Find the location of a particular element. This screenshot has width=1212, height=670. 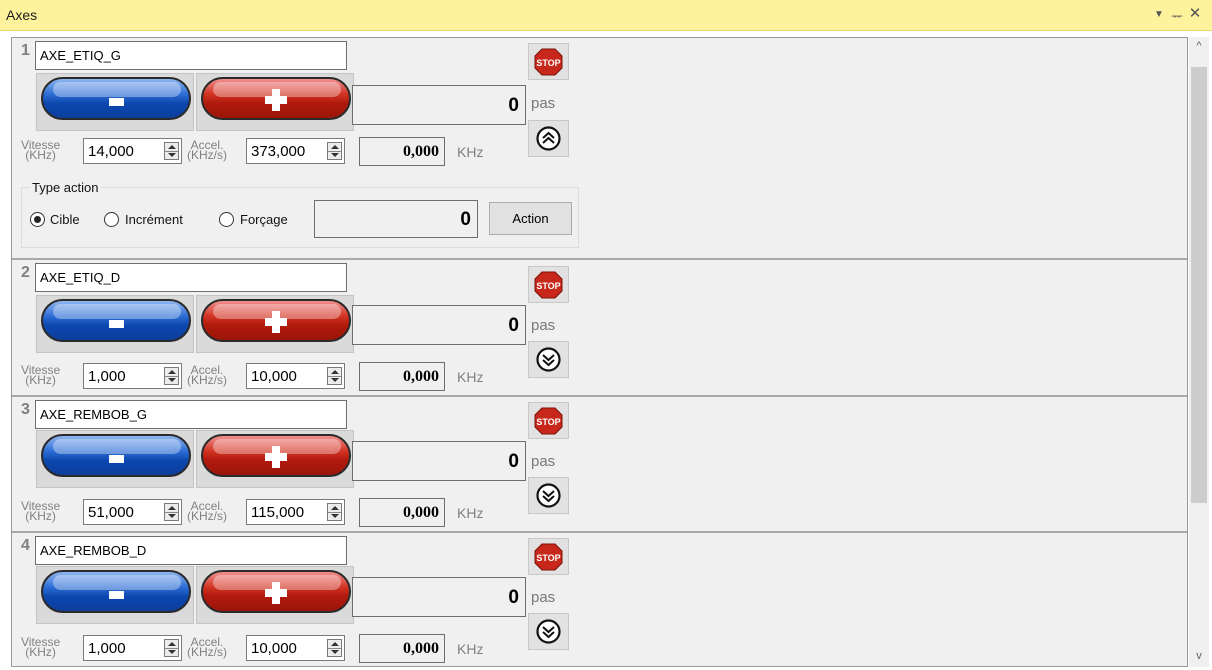

position-display: 0 is located at coordinates (439, 105).